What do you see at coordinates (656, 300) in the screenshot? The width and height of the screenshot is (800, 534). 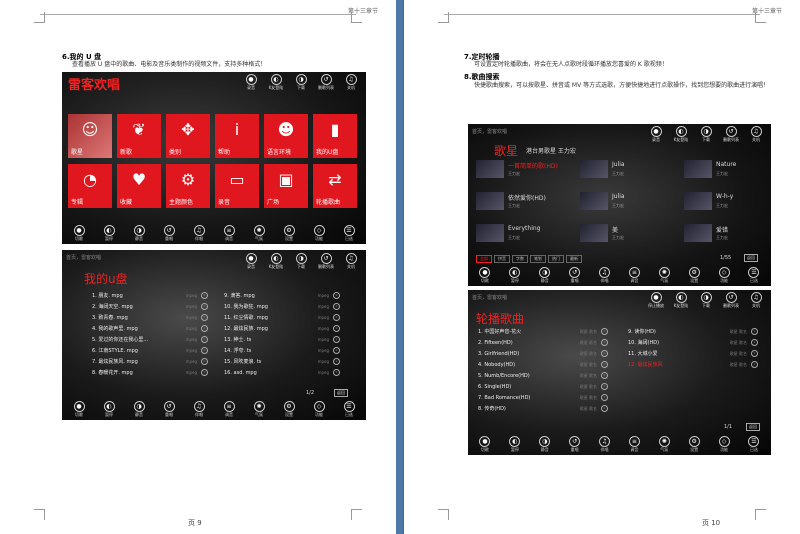 I see `toolbar-button: ● 停止播放` at bounding box center [656, 300].